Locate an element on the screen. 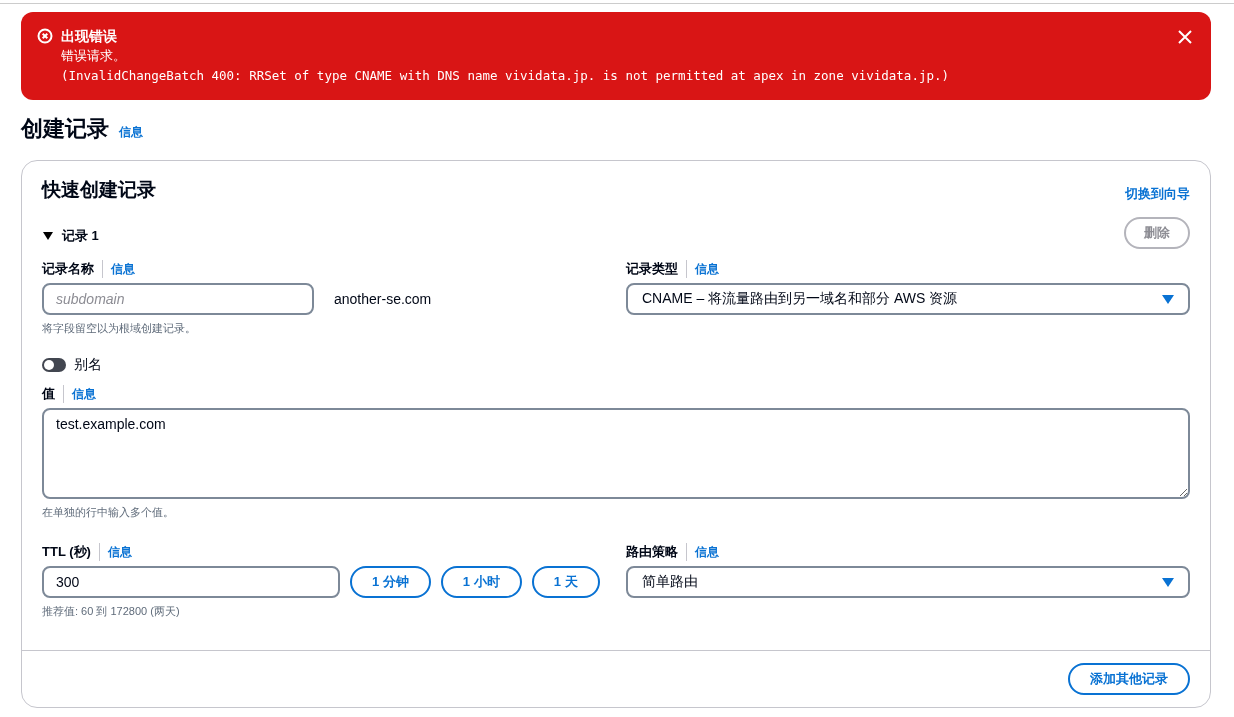  field-label: 值 is located at coordinates (53, 394).